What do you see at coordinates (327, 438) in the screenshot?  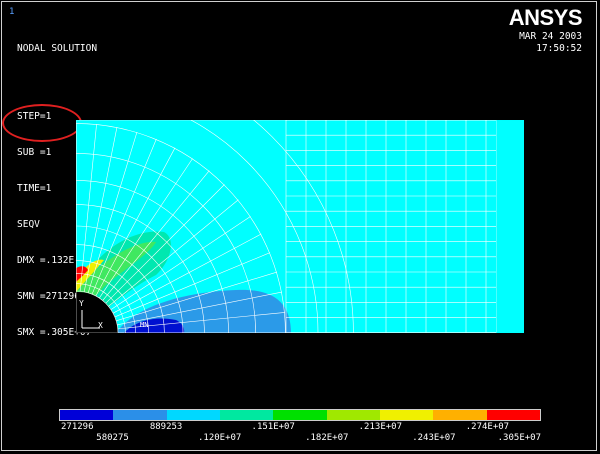 I see `legend-label-bottom: .182E+07` at bounding box center [327, 438].